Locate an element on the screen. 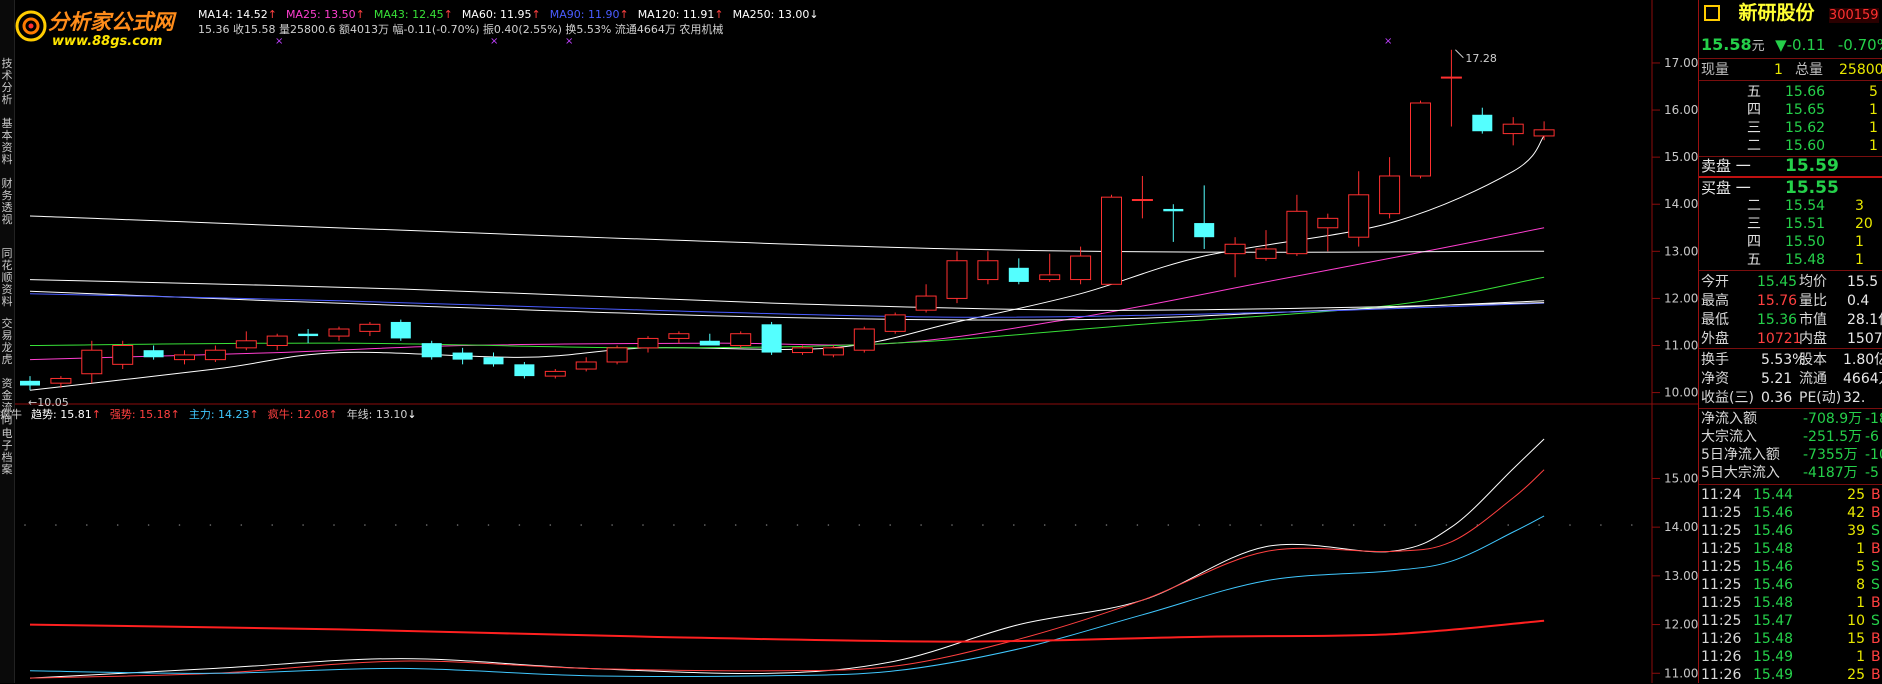 The image size is (1882, 684). ask-level-row: 二 15.60 1 is located at coordinates (1812, 146).